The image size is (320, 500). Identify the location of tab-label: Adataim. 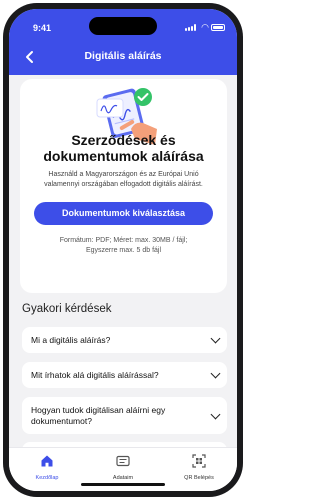
(123, 478).